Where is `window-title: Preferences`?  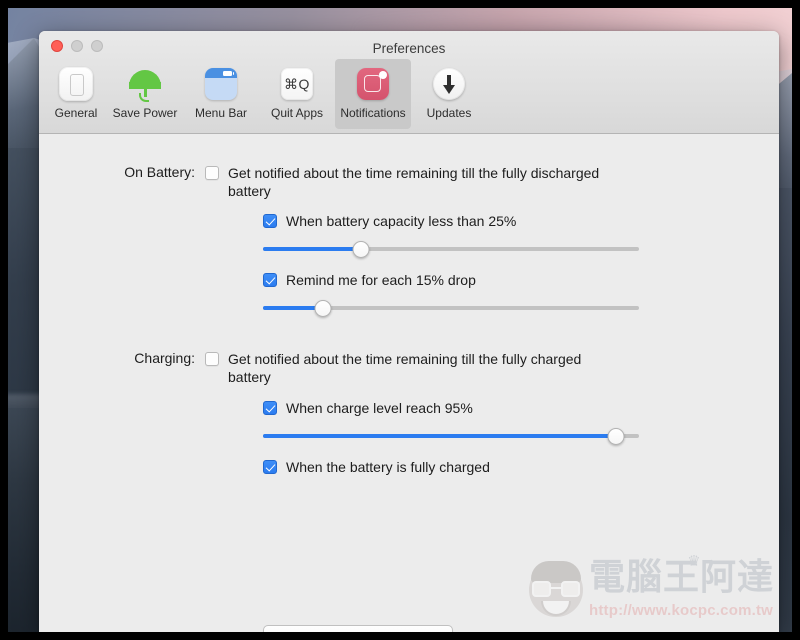 window-title: Preferences is located at coordinates (409, 48).